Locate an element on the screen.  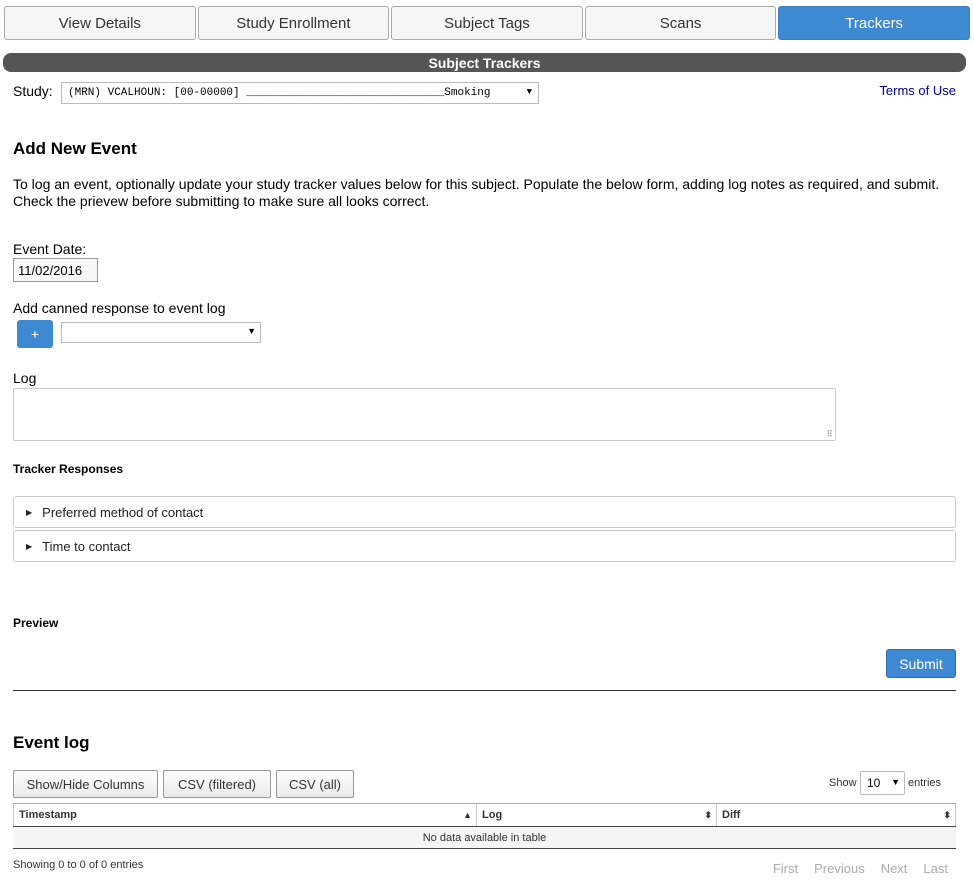
column-header-label: Timestamp is located at coordinates (48, 815).